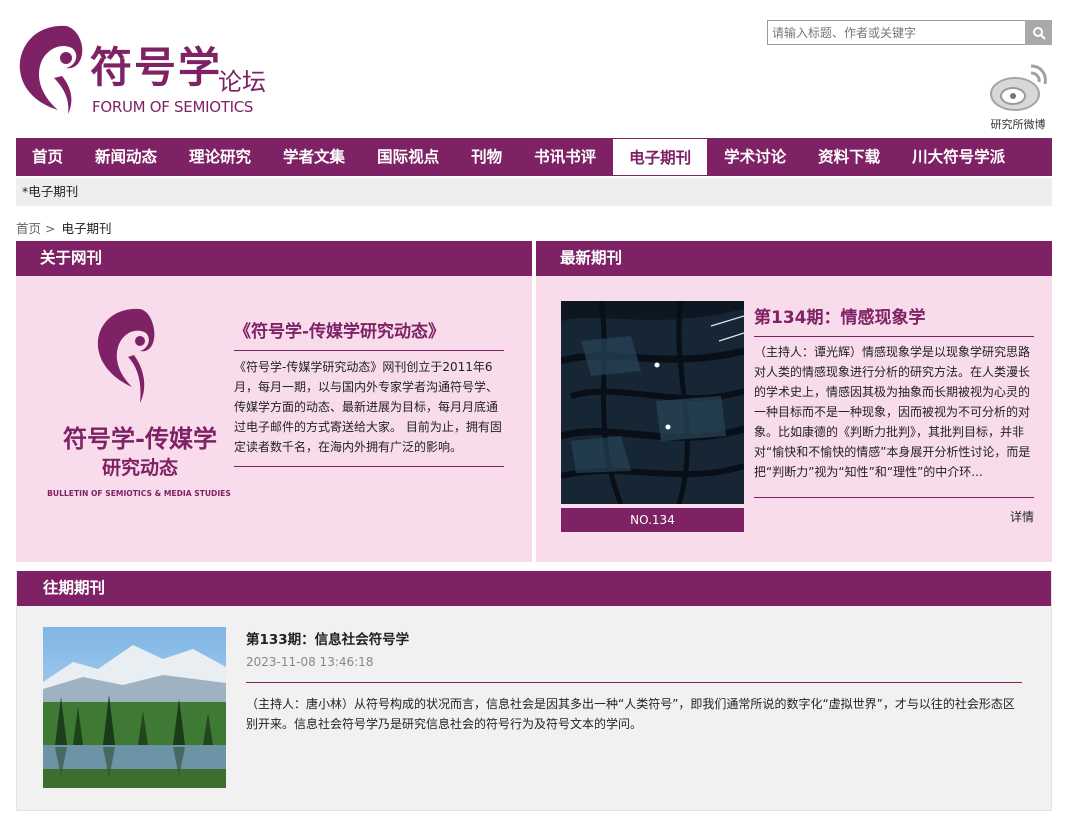 The height and width of the screenshot is (820, 1065). What do you see at coordinates (1022, 516) in the screenshot?
I see `details-link: 详情` at bounding box center [1022, 516].